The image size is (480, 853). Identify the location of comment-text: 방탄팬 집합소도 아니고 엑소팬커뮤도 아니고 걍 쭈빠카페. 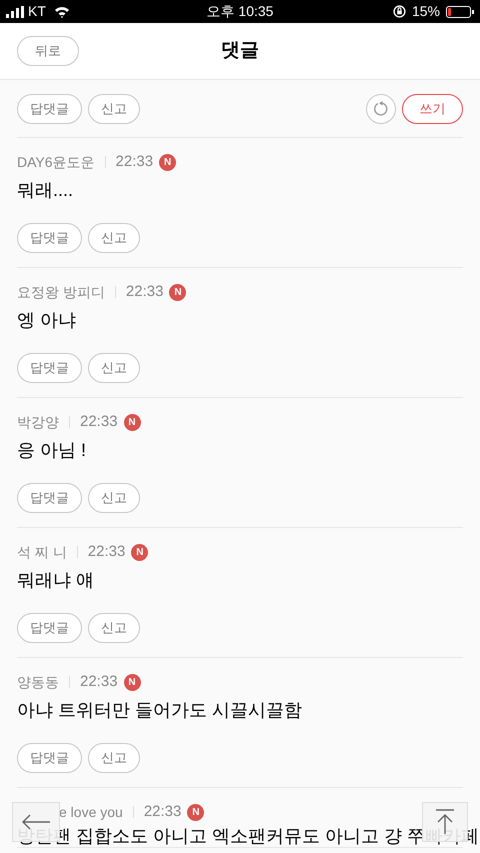
(248, 836).